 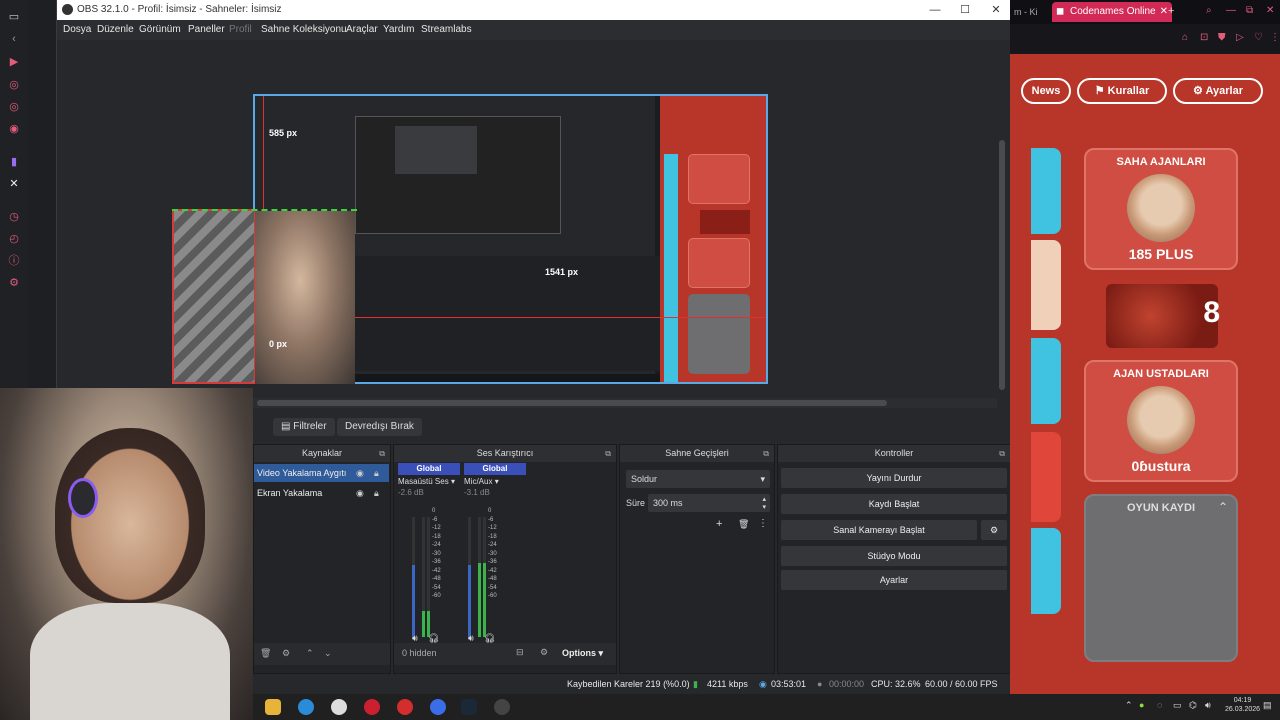 I want to click on messenger-icon: ◉, so click(x=14, y=129).